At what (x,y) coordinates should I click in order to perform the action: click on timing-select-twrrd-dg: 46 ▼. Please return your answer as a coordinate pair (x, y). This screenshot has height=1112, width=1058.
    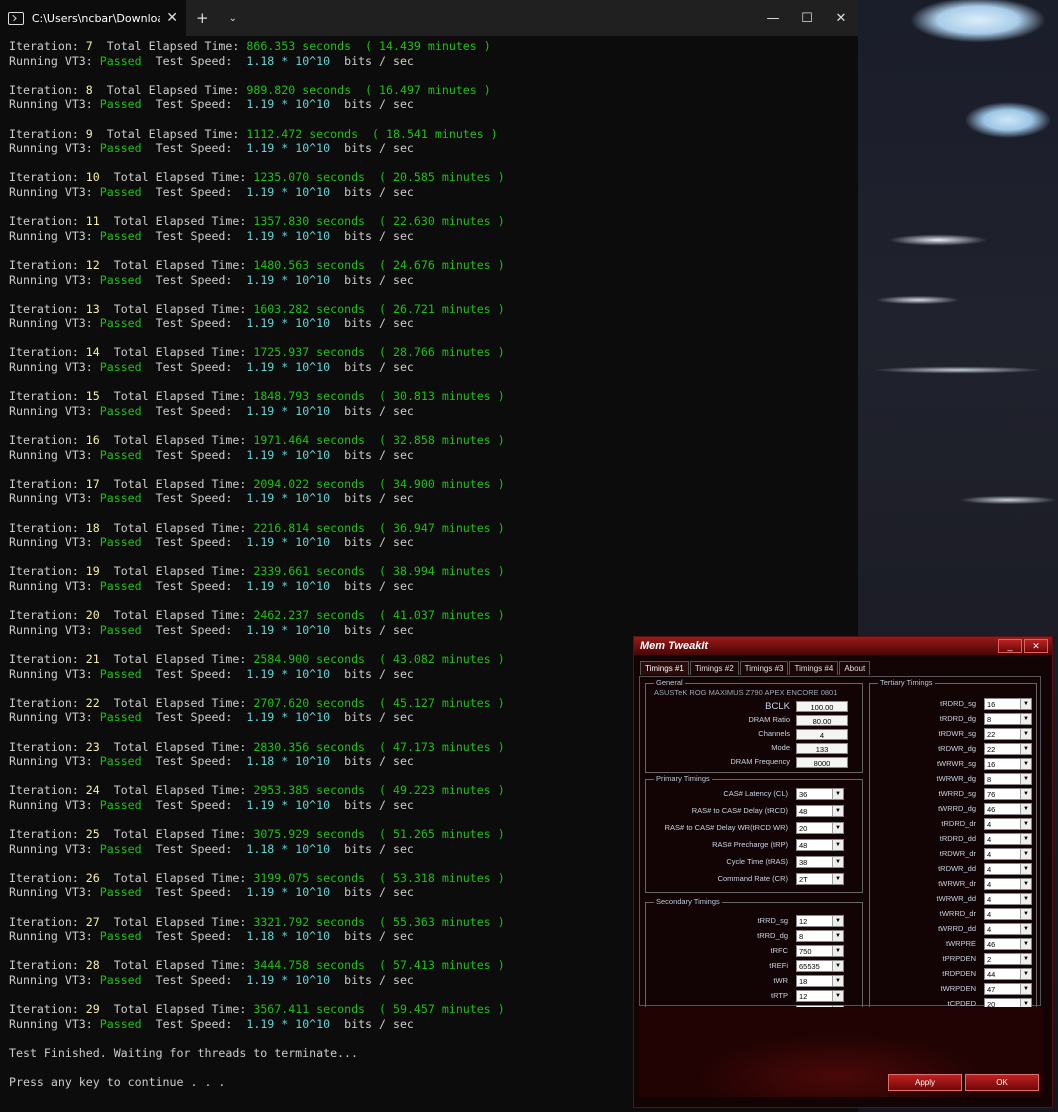
    Looking at the image, I should click on (1008, 809).